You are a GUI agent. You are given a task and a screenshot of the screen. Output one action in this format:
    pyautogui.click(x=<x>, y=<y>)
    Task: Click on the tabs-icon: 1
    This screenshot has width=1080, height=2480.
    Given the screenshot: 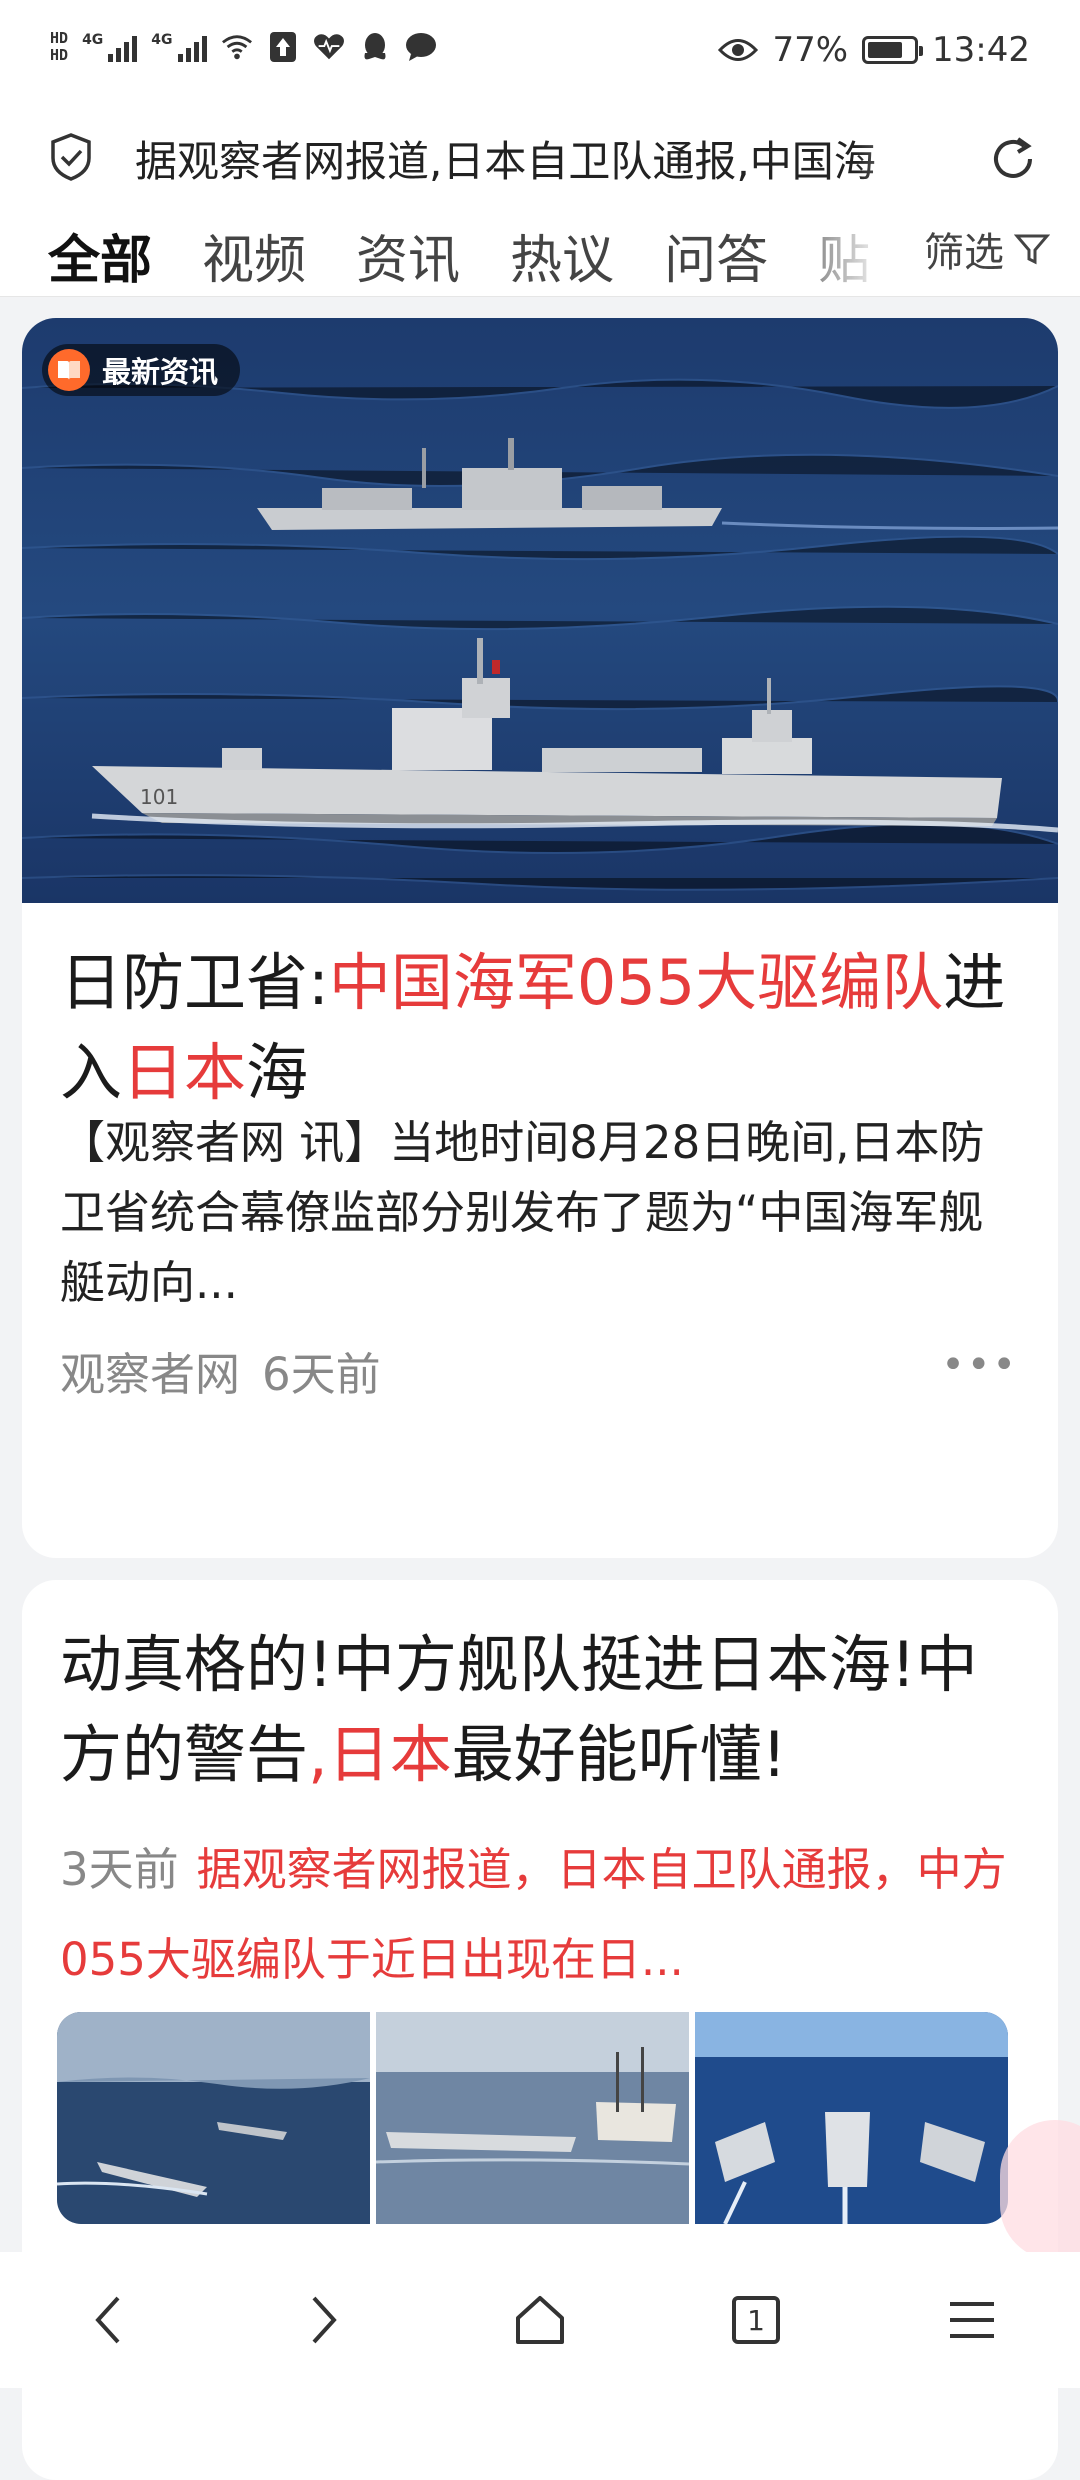 What is the action you would take?
    pyautogui.click(x=756, y=2320)
    